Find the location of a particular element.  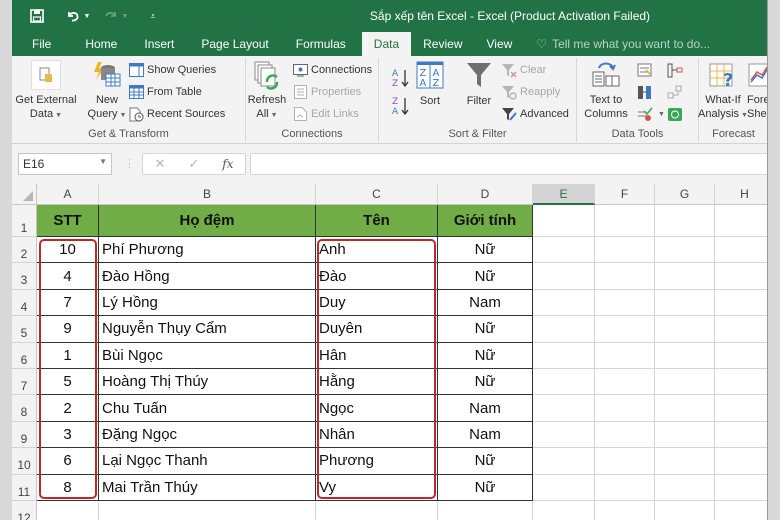

ten-cell: Duy is located at coordinates (377, 303).